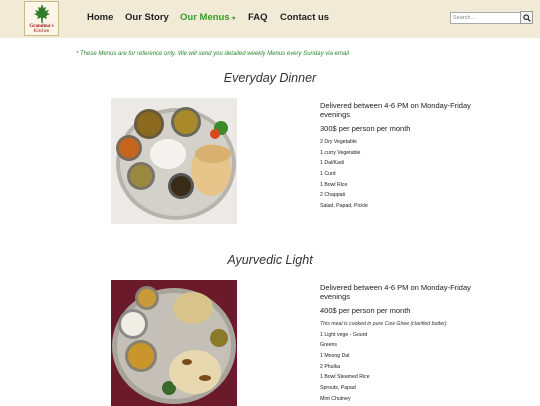 The height and width of the screenshot is (406, 540). I want to click on list-item: 1 Bowl Rice, so click(334, 184).